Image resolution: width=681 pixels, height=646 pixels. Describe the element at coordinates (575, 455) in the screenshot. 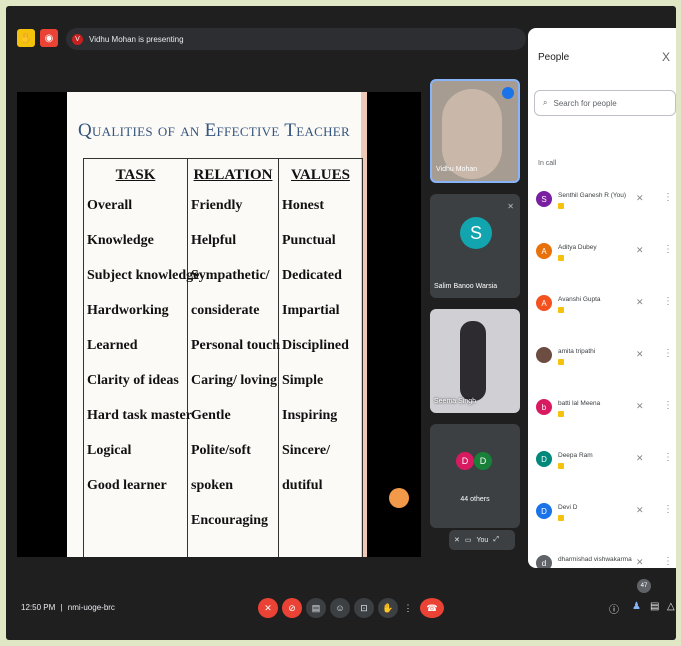

I see `participant-name: Deepa Ram` at that location.